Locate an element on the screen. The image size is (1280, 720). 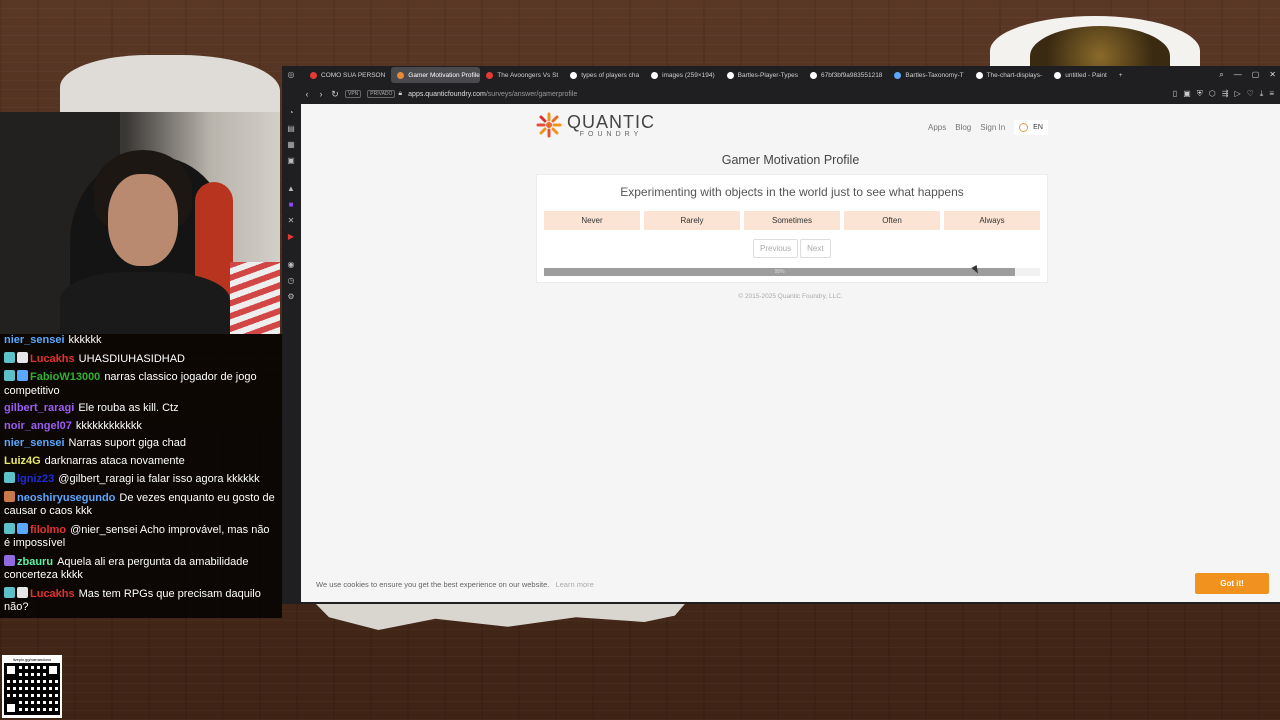
shop-icon: ▤ is located at coordinates (291, 129).